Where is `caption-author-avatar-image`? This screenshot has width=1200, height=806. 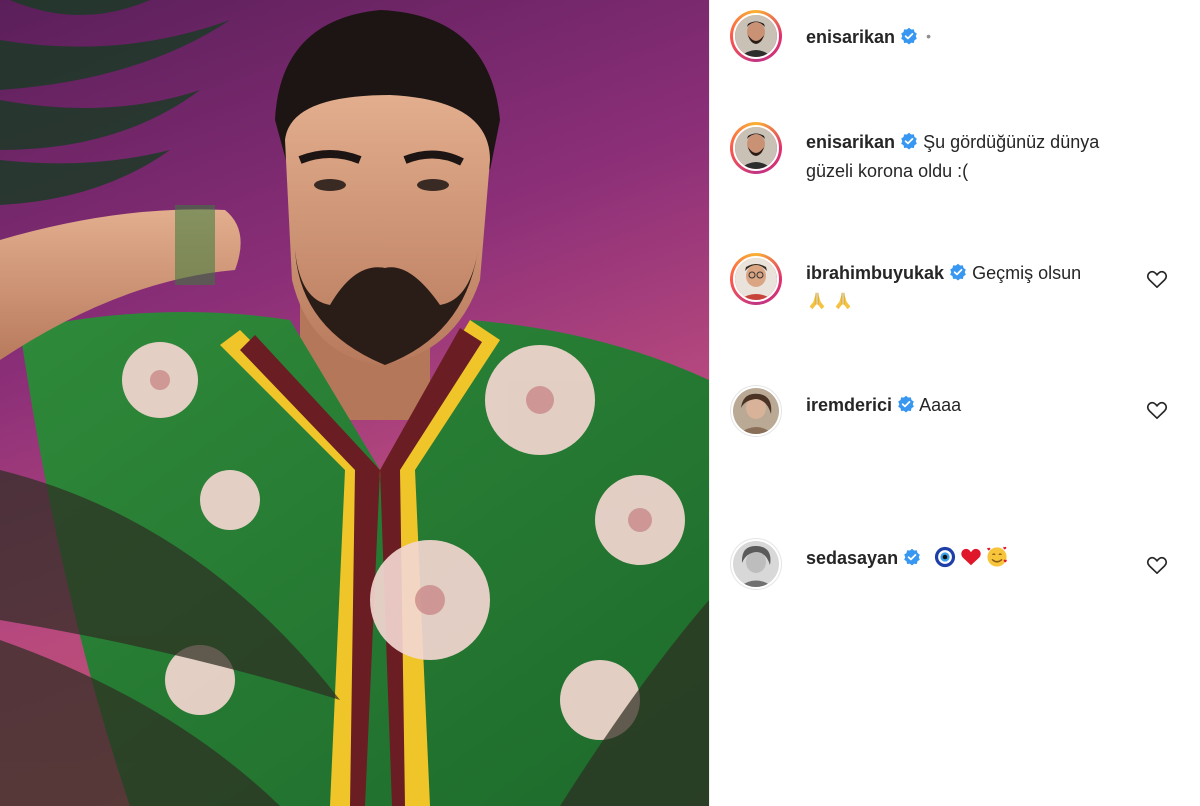
caption-author-avatar-image is located at coordinates (756, 148).